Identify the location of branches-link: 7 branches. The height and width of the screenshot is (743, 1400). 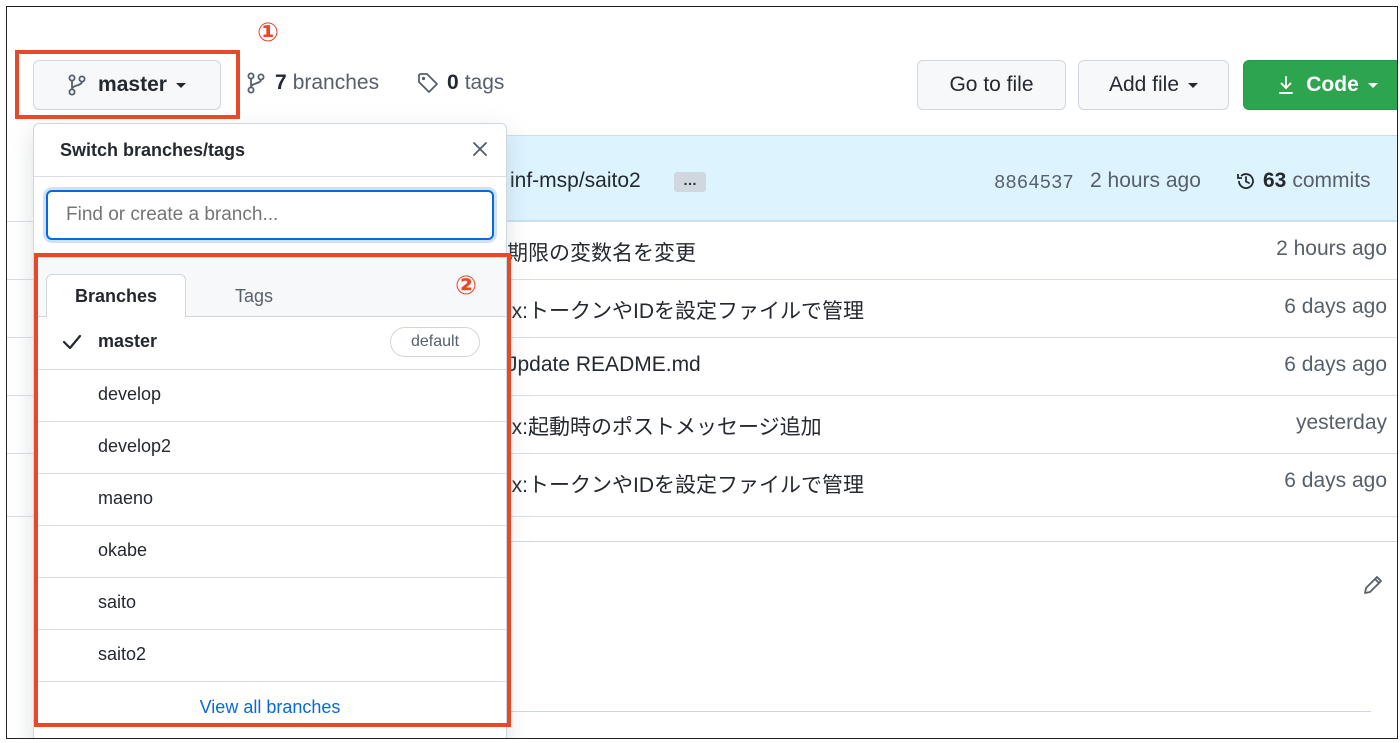
(313, 83).